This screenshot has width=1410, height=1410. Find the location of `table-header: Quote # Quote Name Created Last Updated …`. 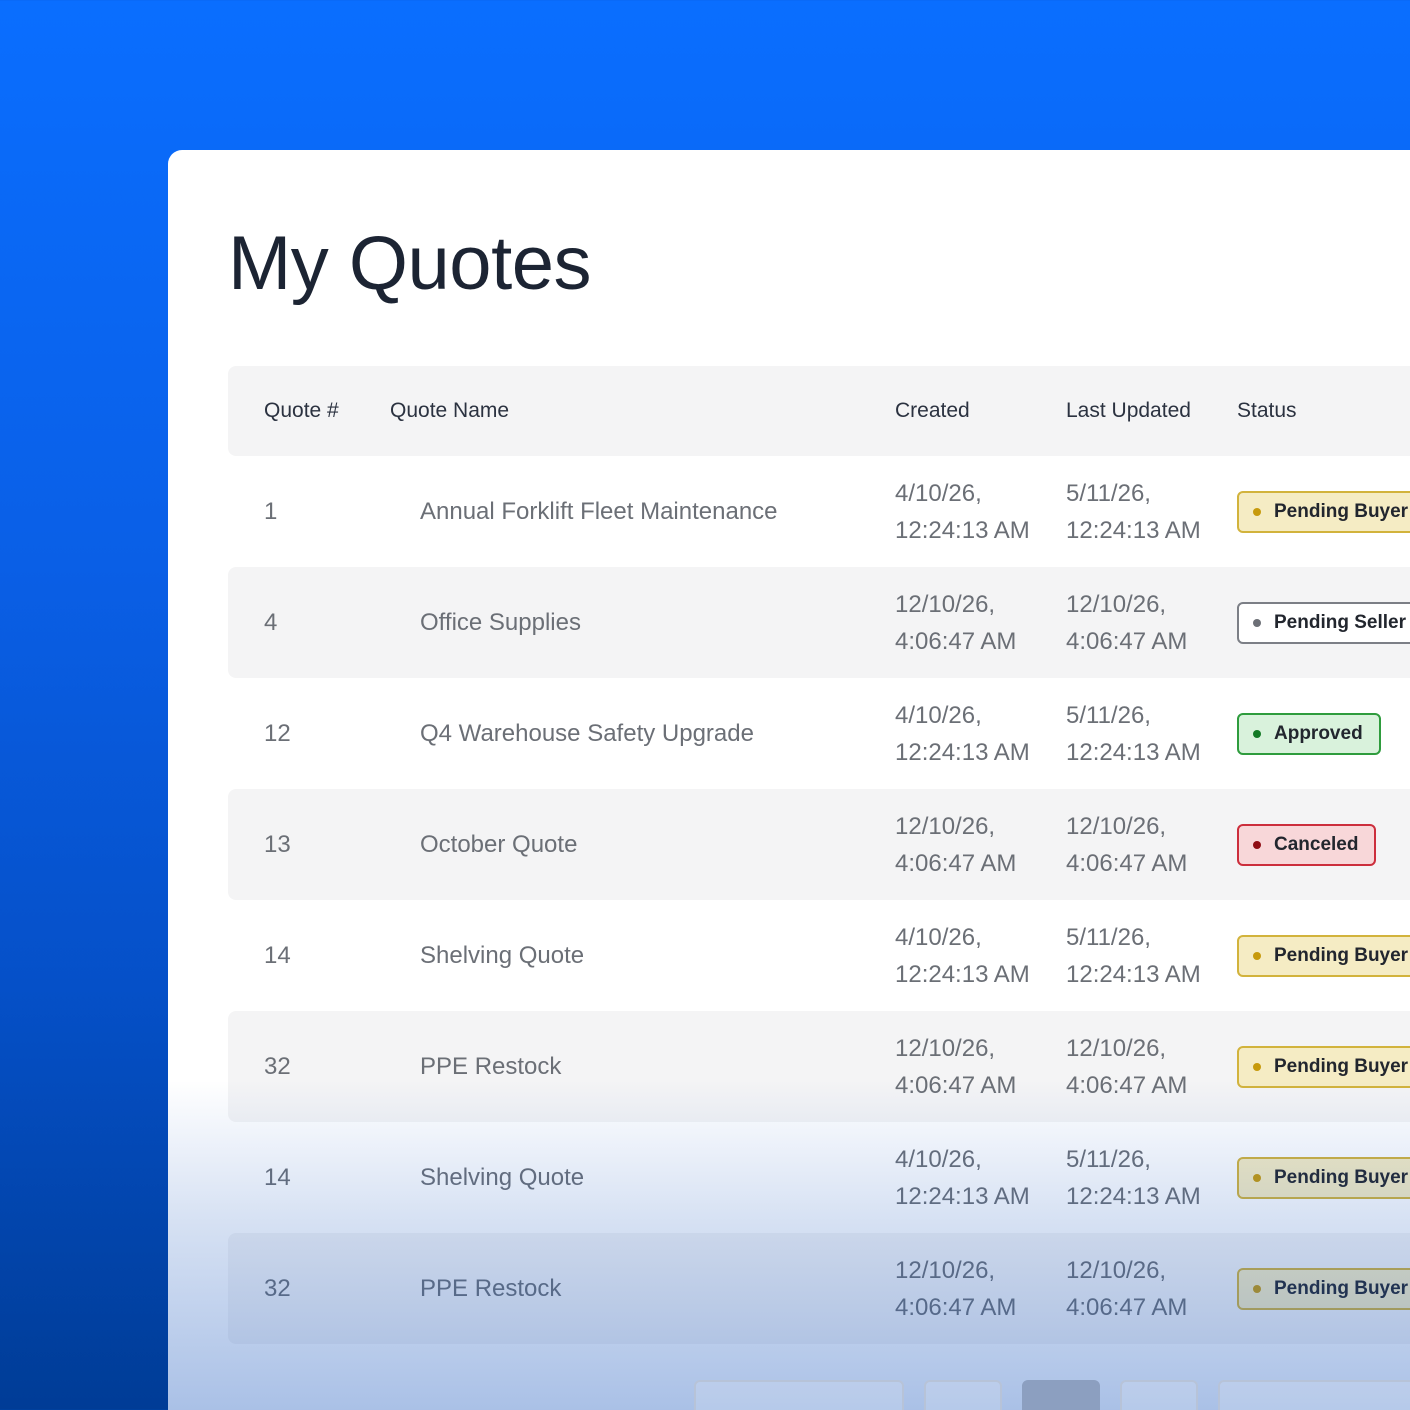

table-header: Quote # Quote Name Created Last Updated … is located at coordinates (819, 411).